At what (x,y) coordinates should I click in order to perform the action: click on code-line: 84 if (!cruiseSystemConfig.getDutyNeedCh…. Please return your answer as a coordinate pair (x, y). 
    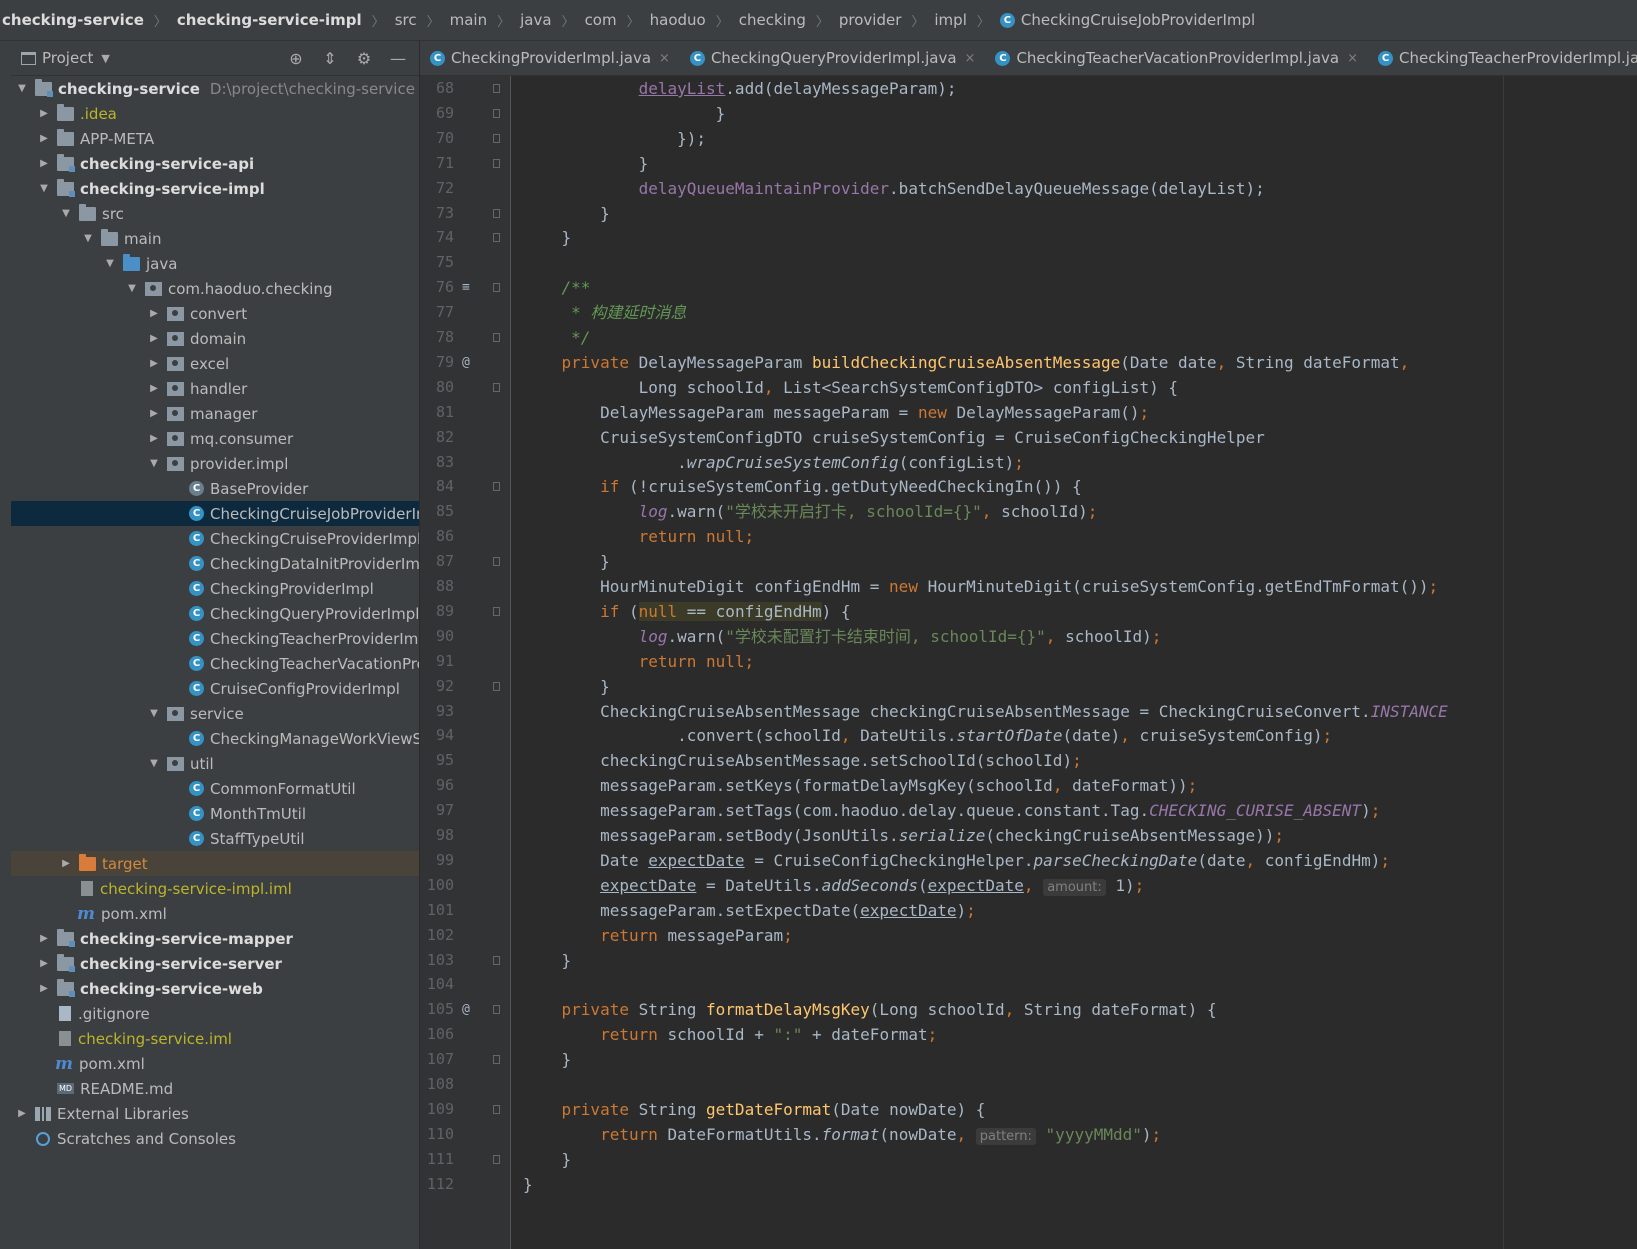
    Looking at the image, I should click on (1028, 486).